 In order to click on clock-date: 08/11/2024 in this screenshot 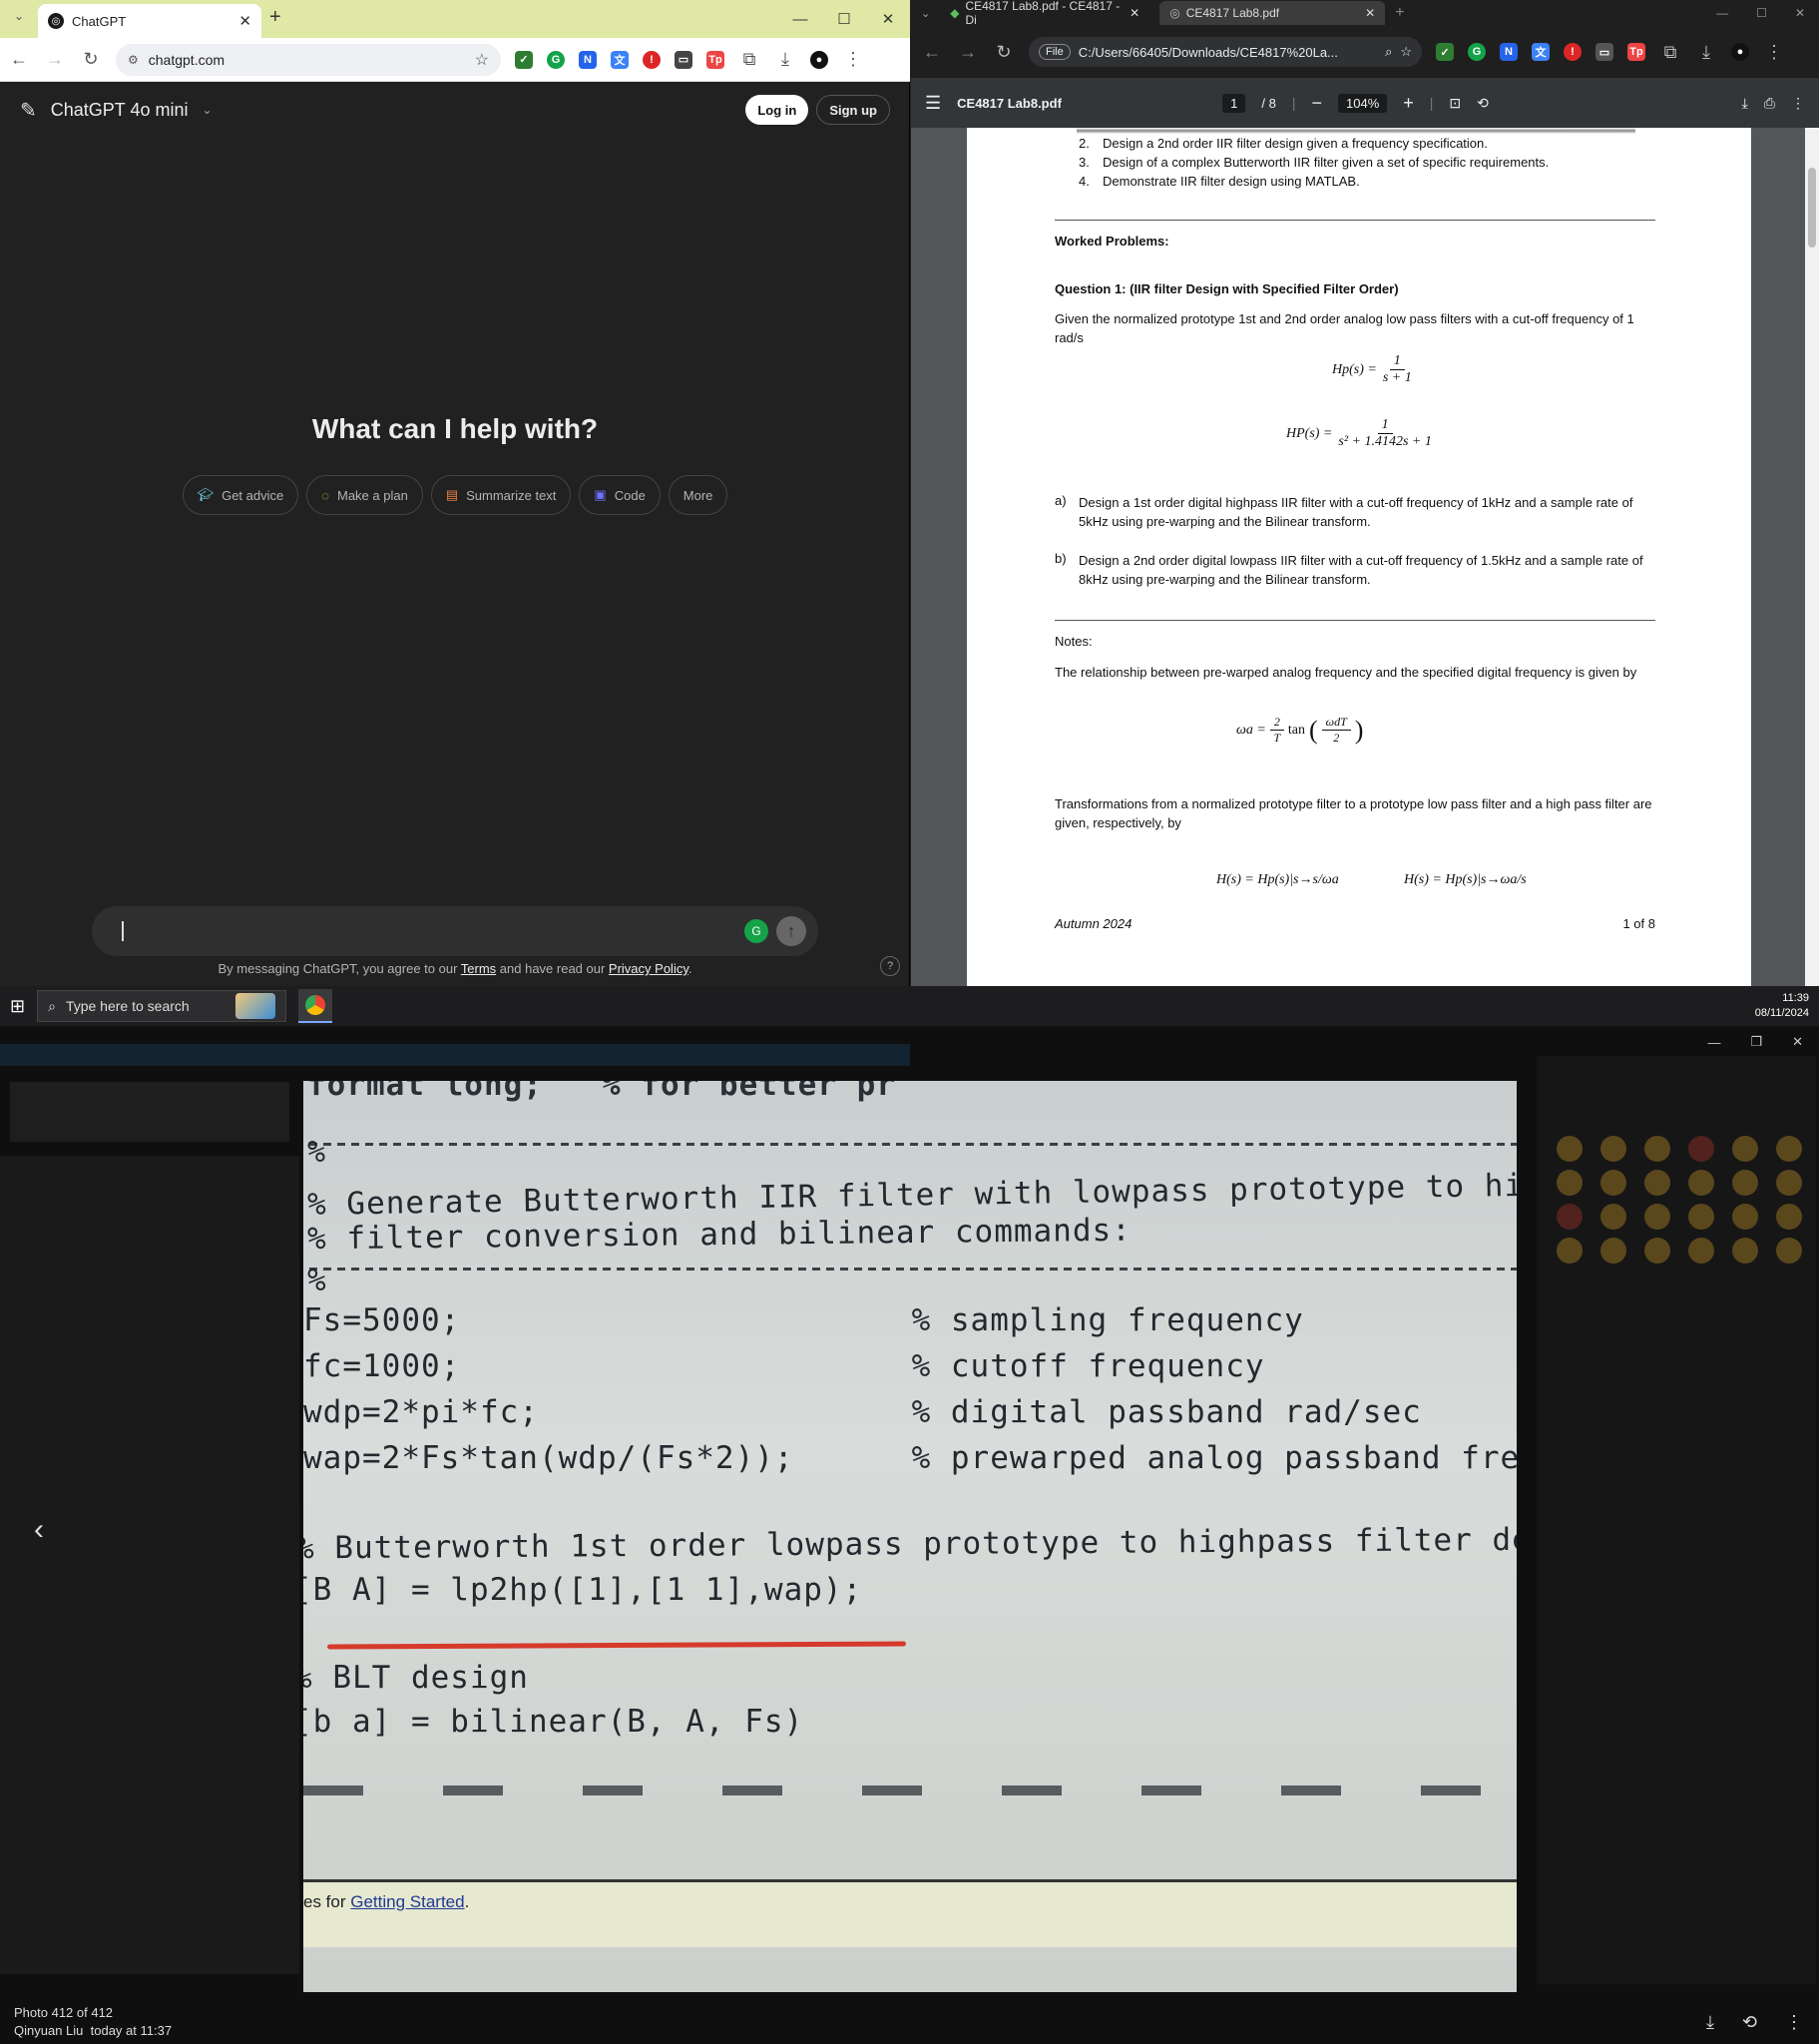, I will do `click(1781, 1013)`.